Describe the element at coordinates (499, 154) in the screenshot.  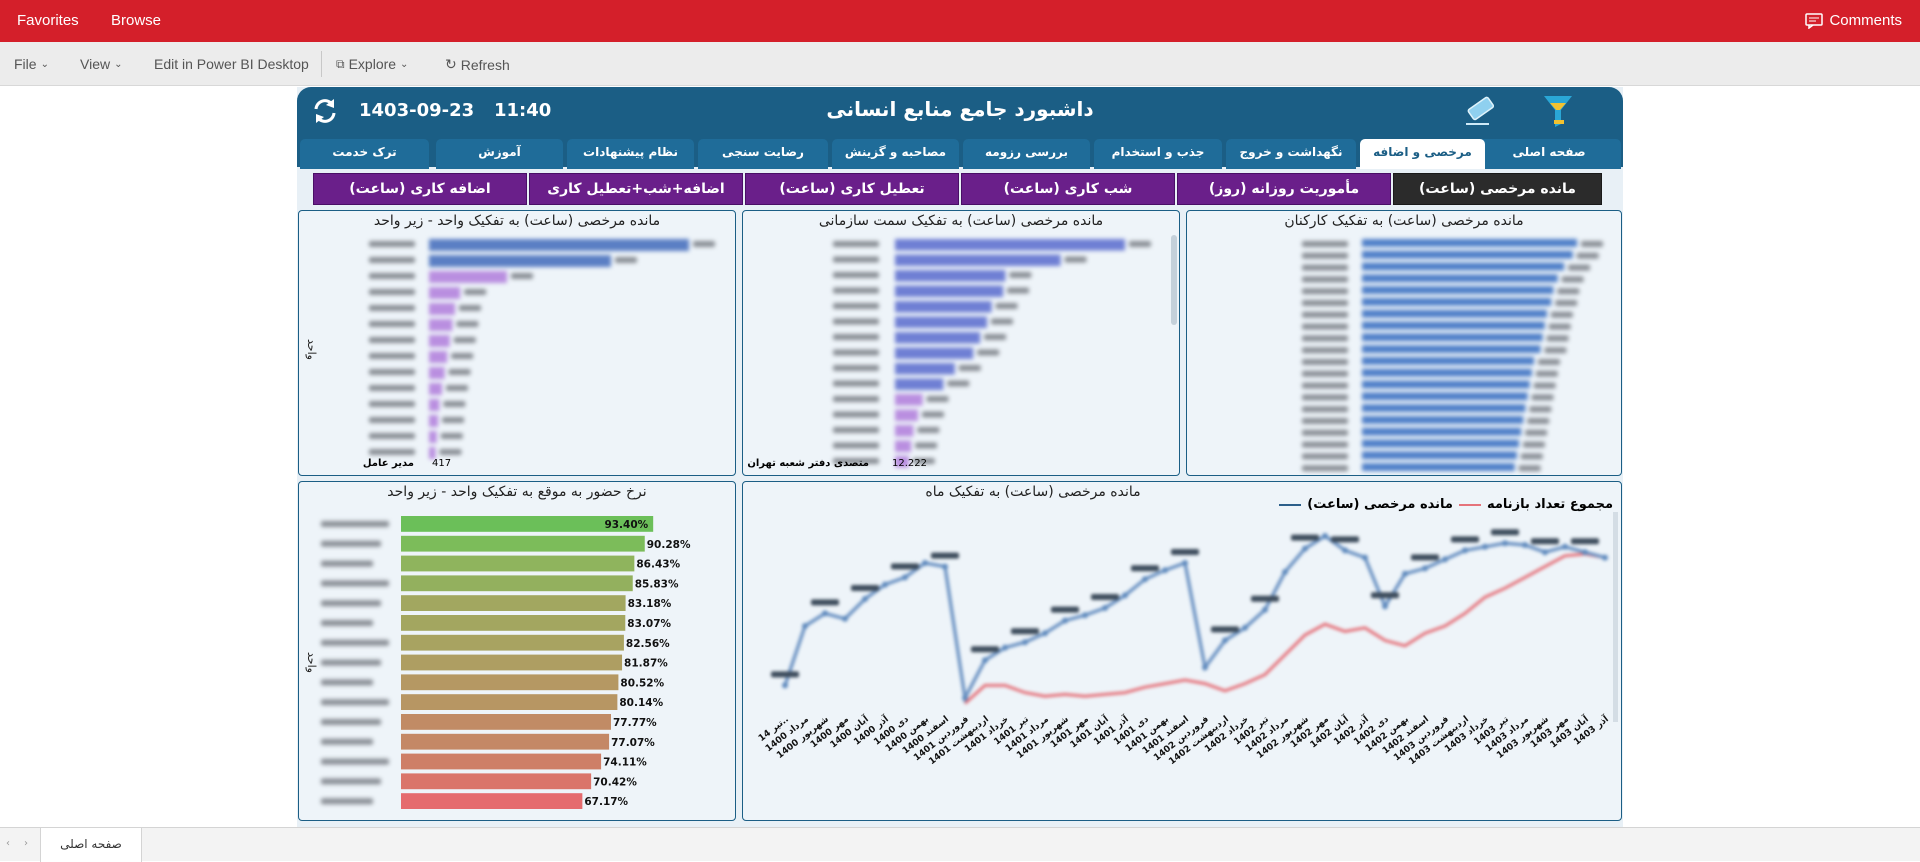
I see `tab-training: آموزش` at that location.